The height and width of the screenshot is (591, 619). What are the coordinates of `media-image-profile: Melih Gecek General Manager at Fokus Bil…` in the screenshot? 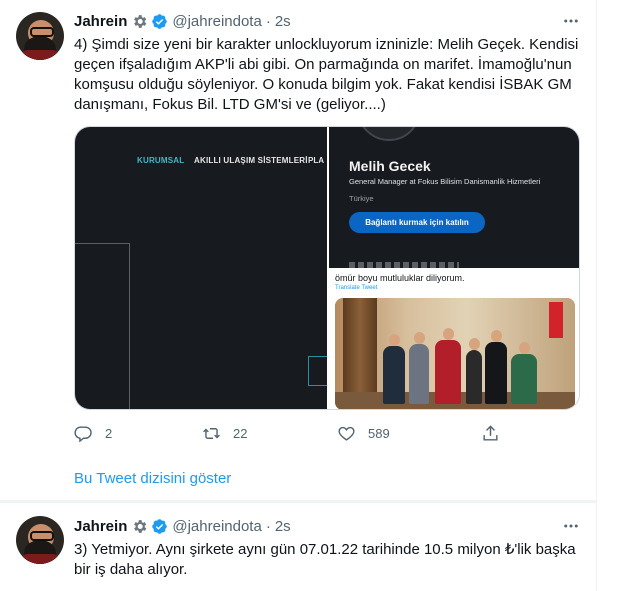 It's located at (454, 197).